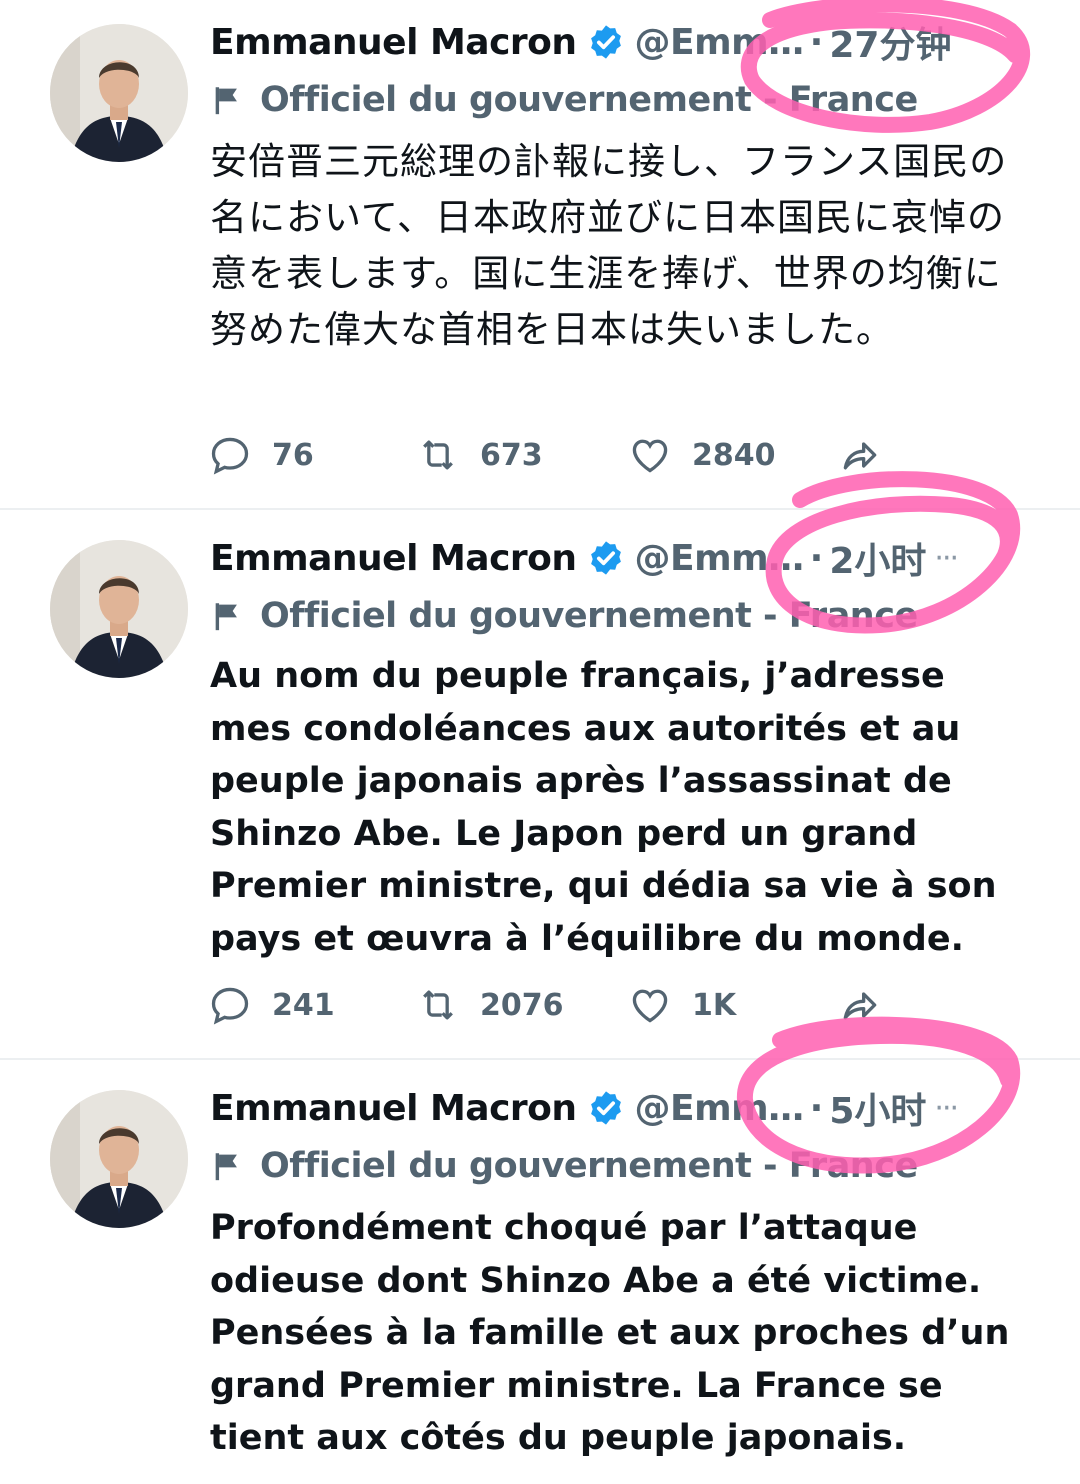  Describe the element at coordinates (511, 455) in the screenshot. I see `retweet-count: 673` at that location.